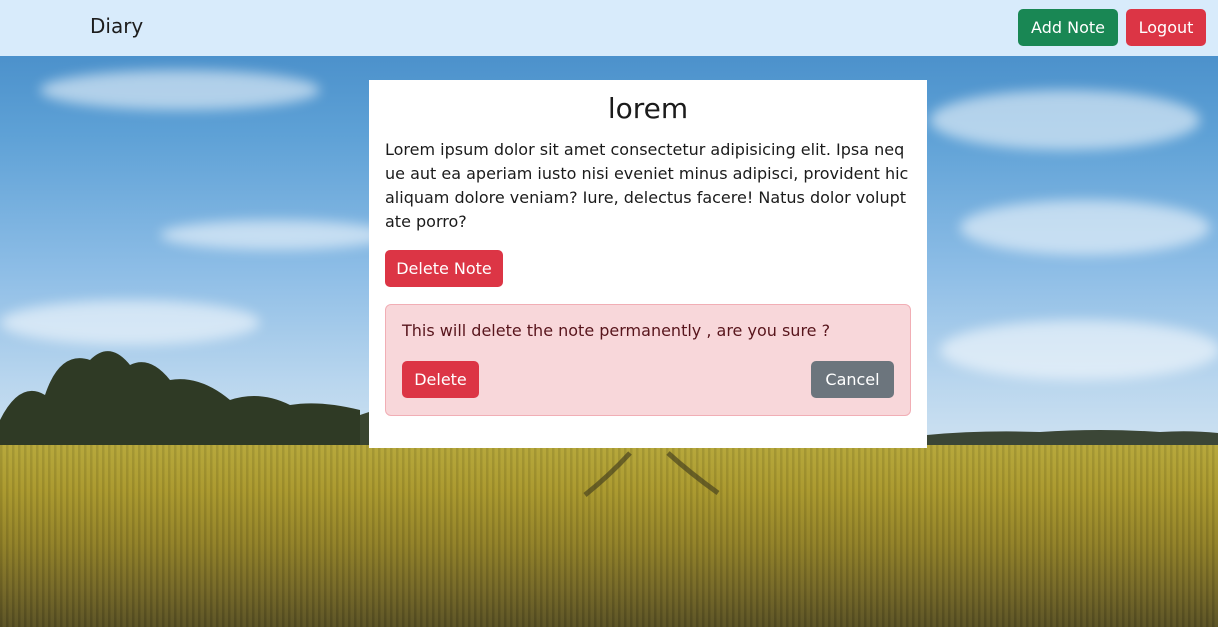  I want to click on navbar: Diary Add Note Logout, so click(609, 28).